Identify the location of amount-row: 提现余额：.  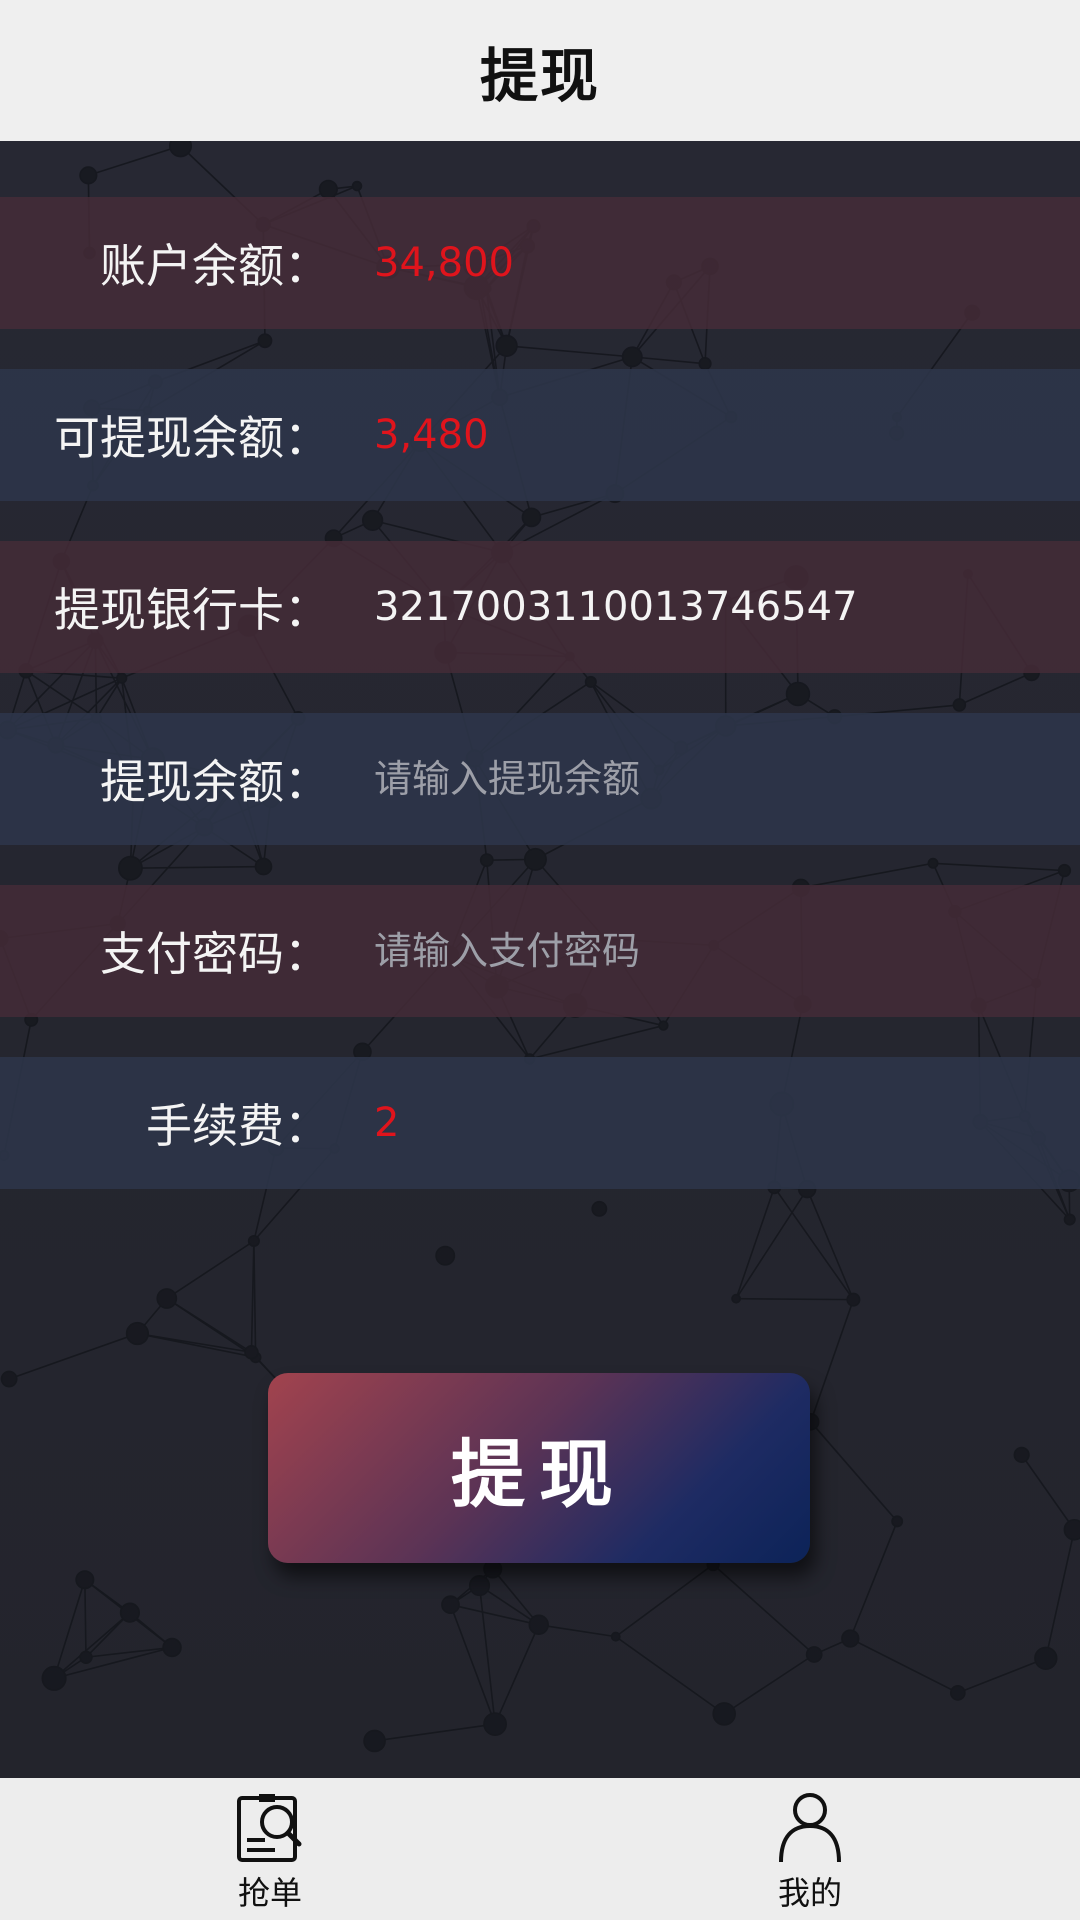
(540, 779).